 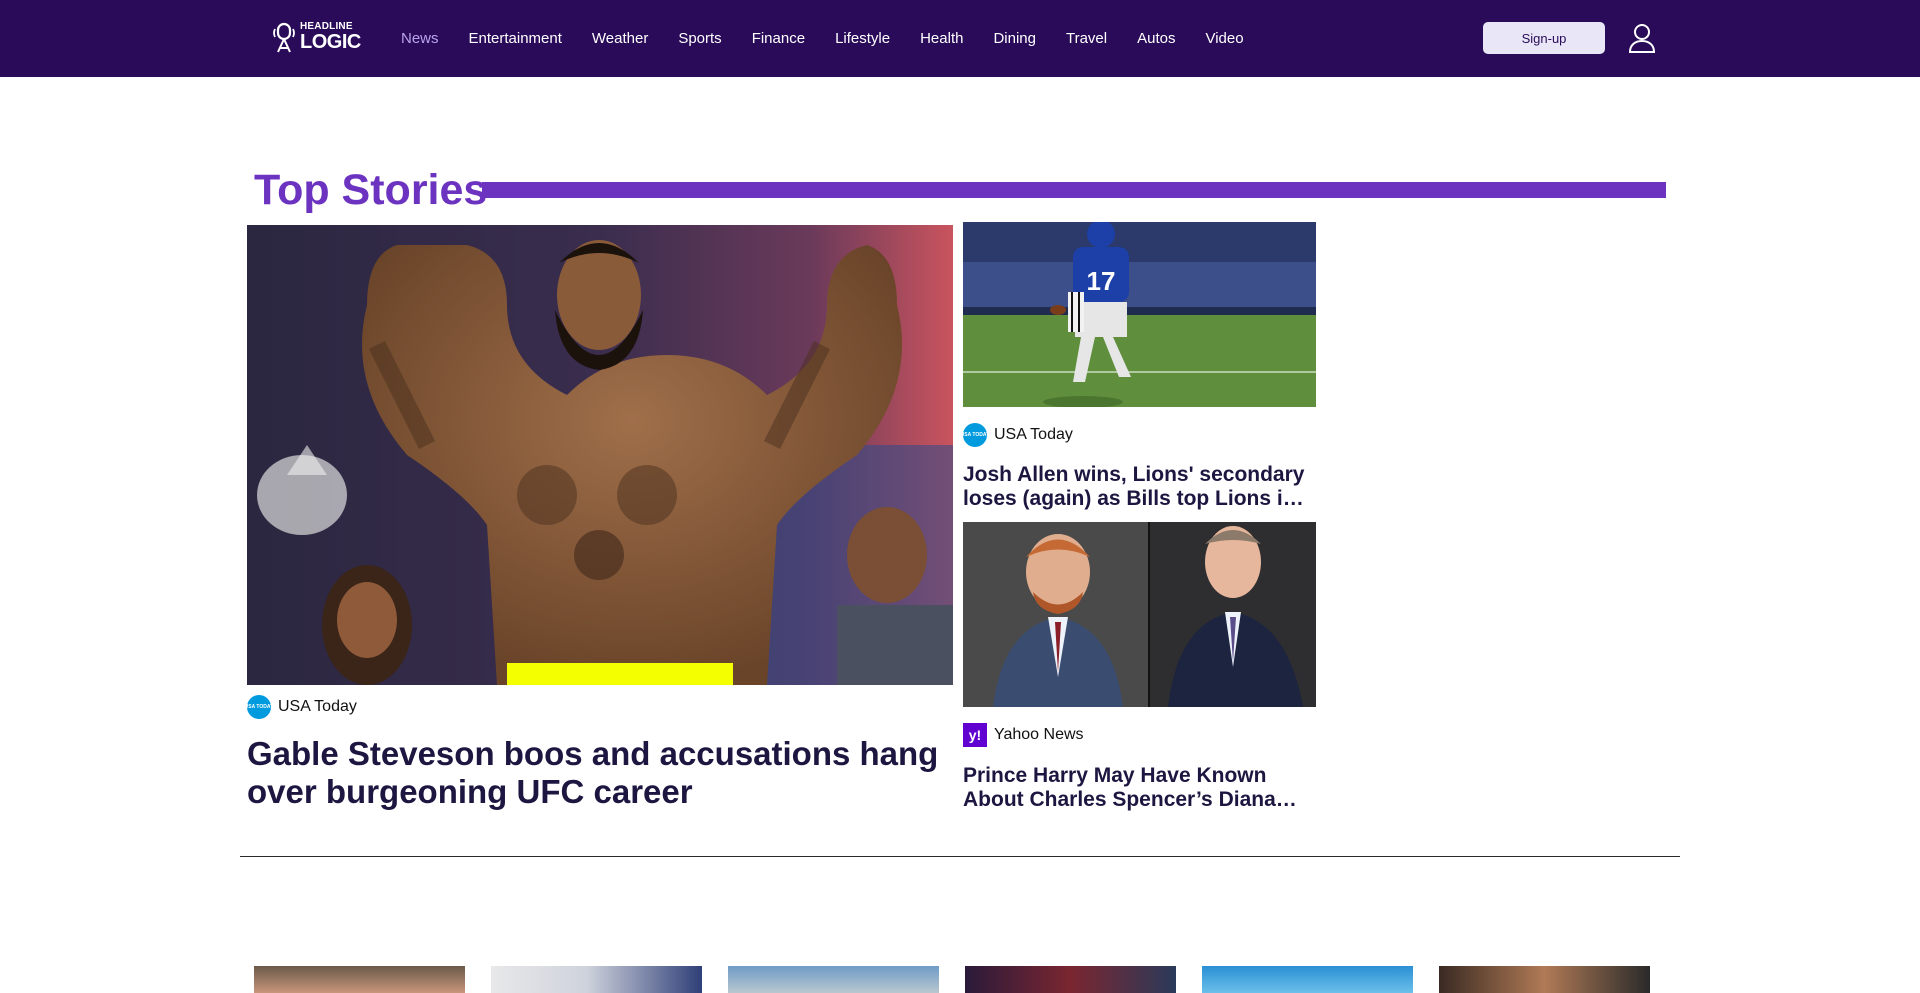 I want to click on nav-item-weather: Weather, so click(x=620, y=38).